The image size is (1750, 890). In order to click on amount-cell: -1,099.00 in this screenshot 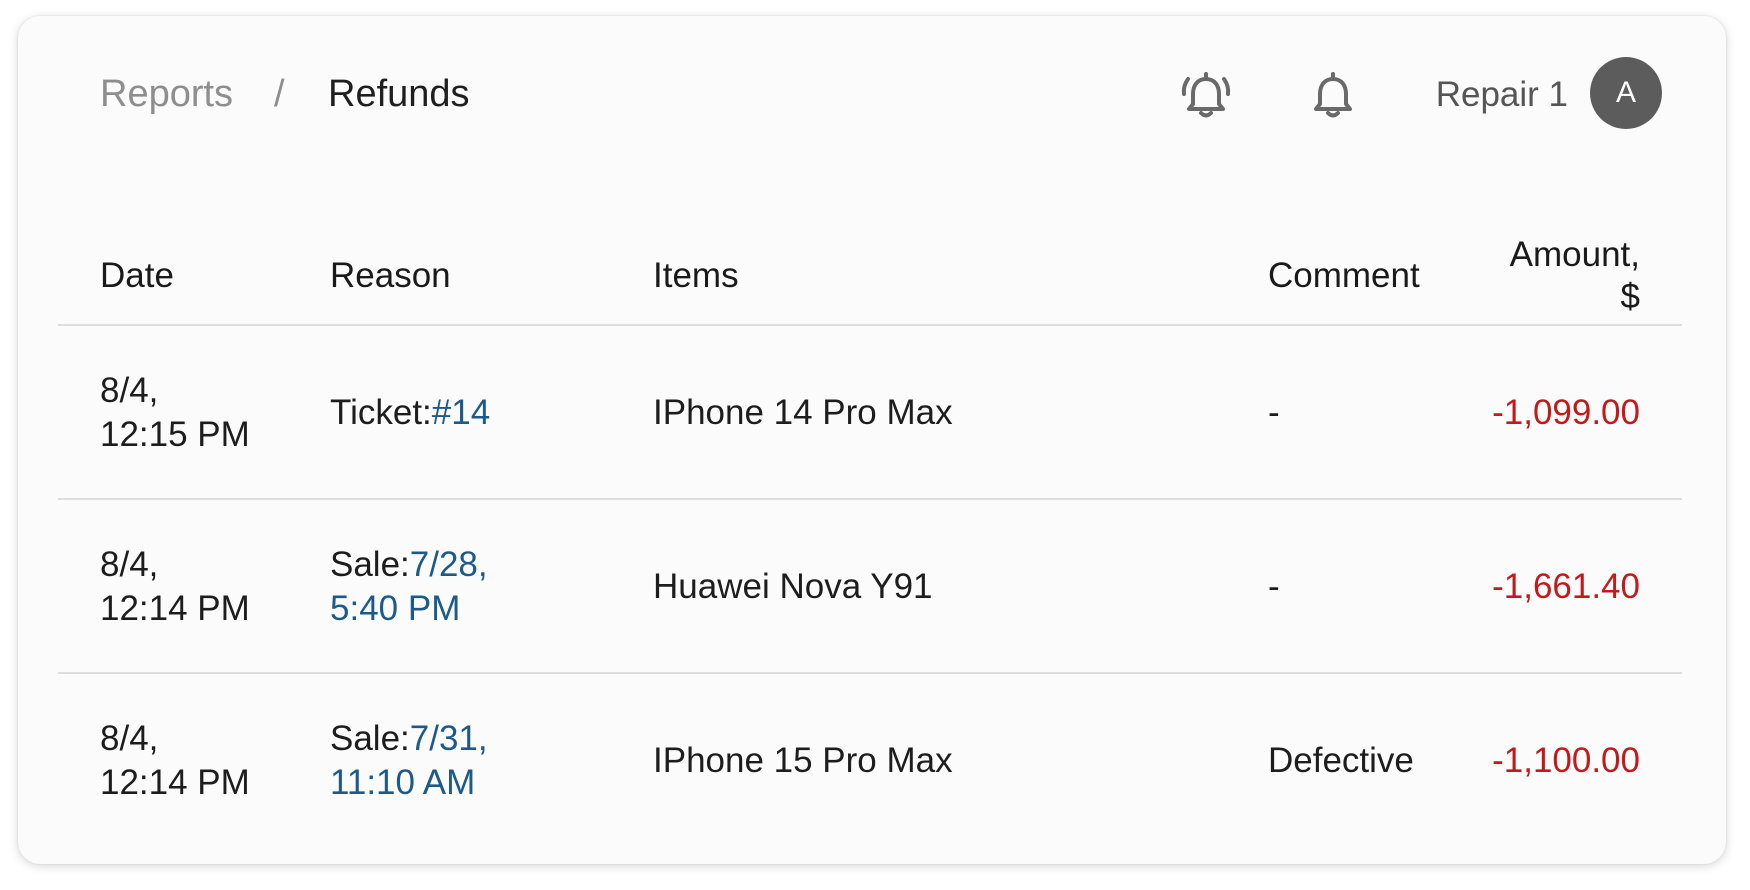, I will do `click(1566, 412)`.